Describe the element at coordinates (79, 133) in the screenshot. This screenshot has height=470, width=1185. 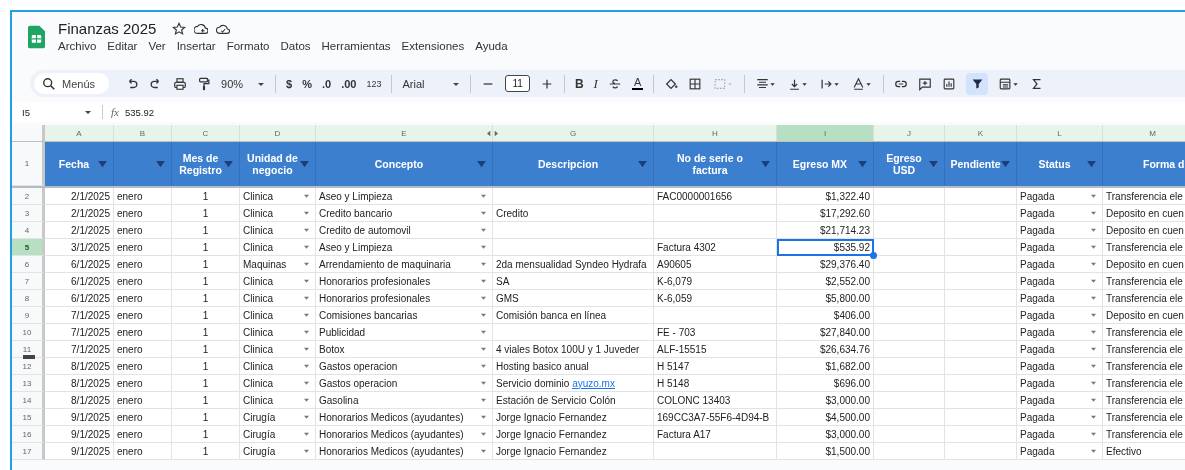
I see `column-letter: A` at that location.